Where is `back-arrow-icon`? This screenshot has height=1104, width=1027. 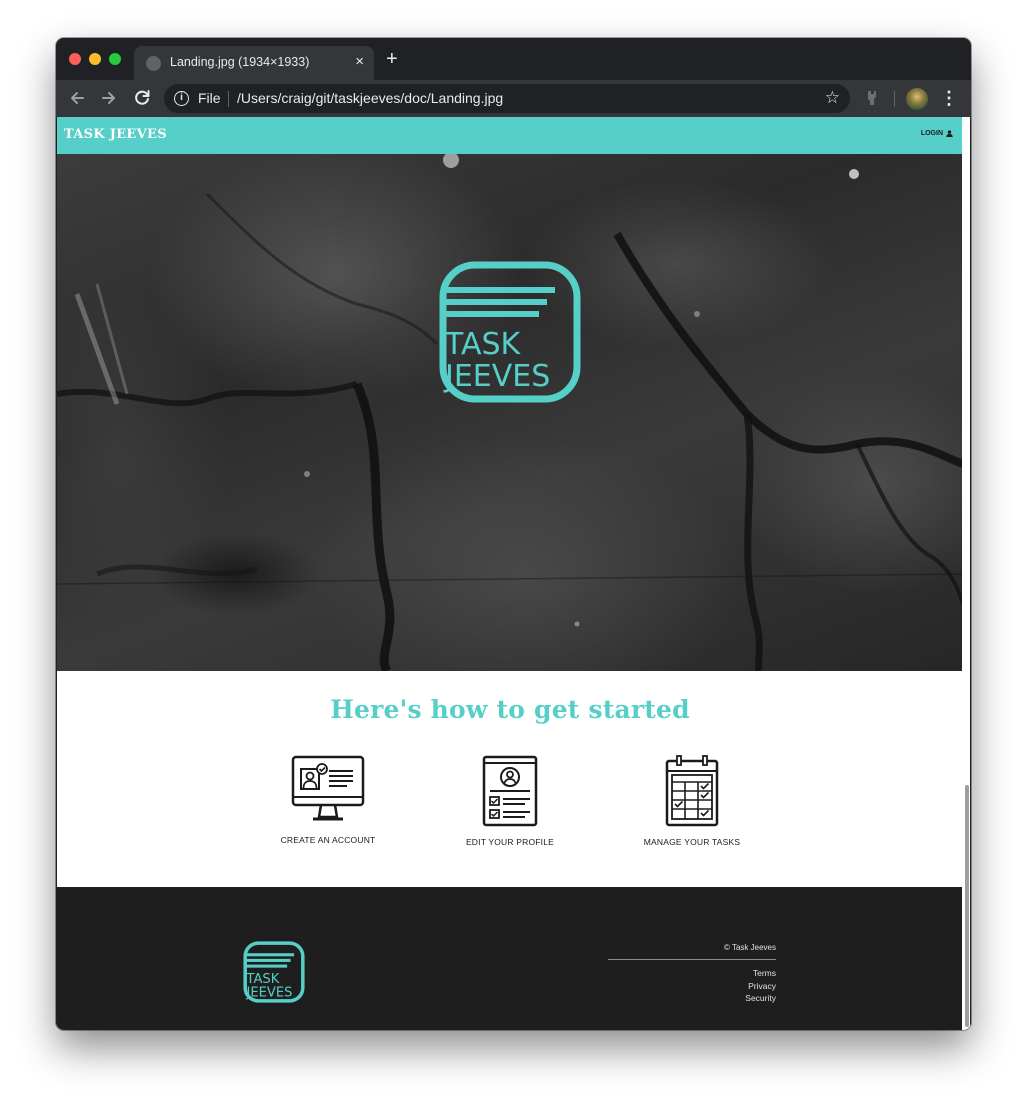
back-arrow-icon is located at coordinates (77, 98).